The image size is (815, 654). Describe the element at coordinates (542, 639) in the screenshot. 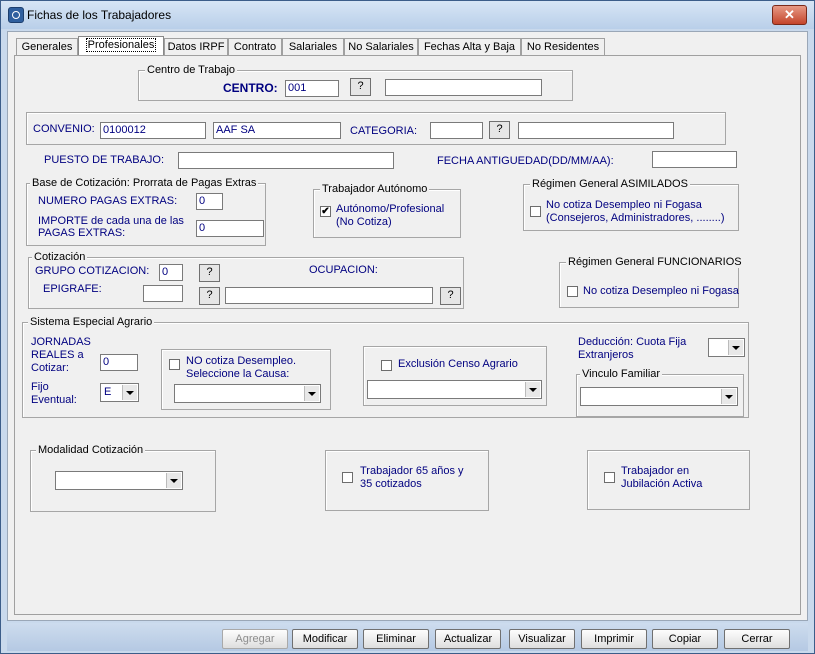

I see `visualizar-button: Visualizar` at that location.